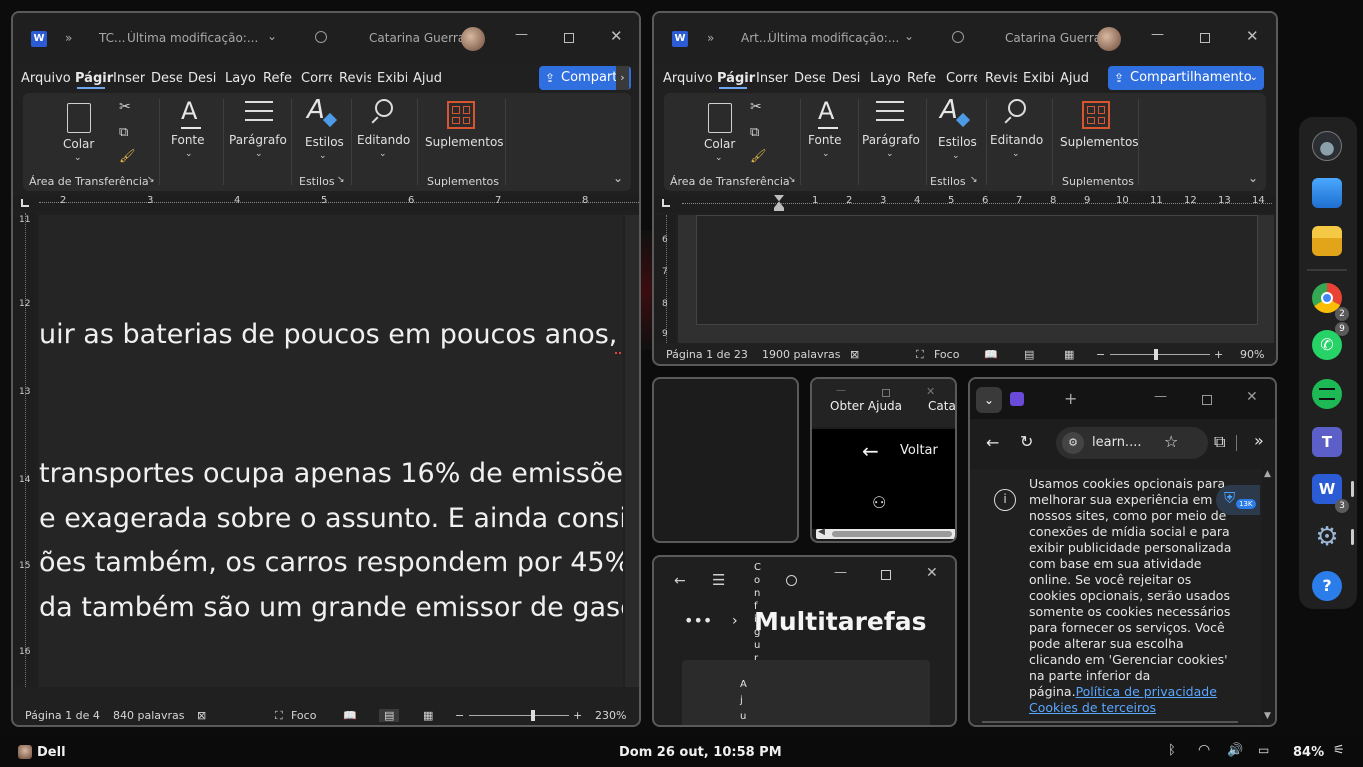  What do you see at coordinates (698, 620) in the screenshot?
I see `more-icon: •••` at bounding box center [698, 620].